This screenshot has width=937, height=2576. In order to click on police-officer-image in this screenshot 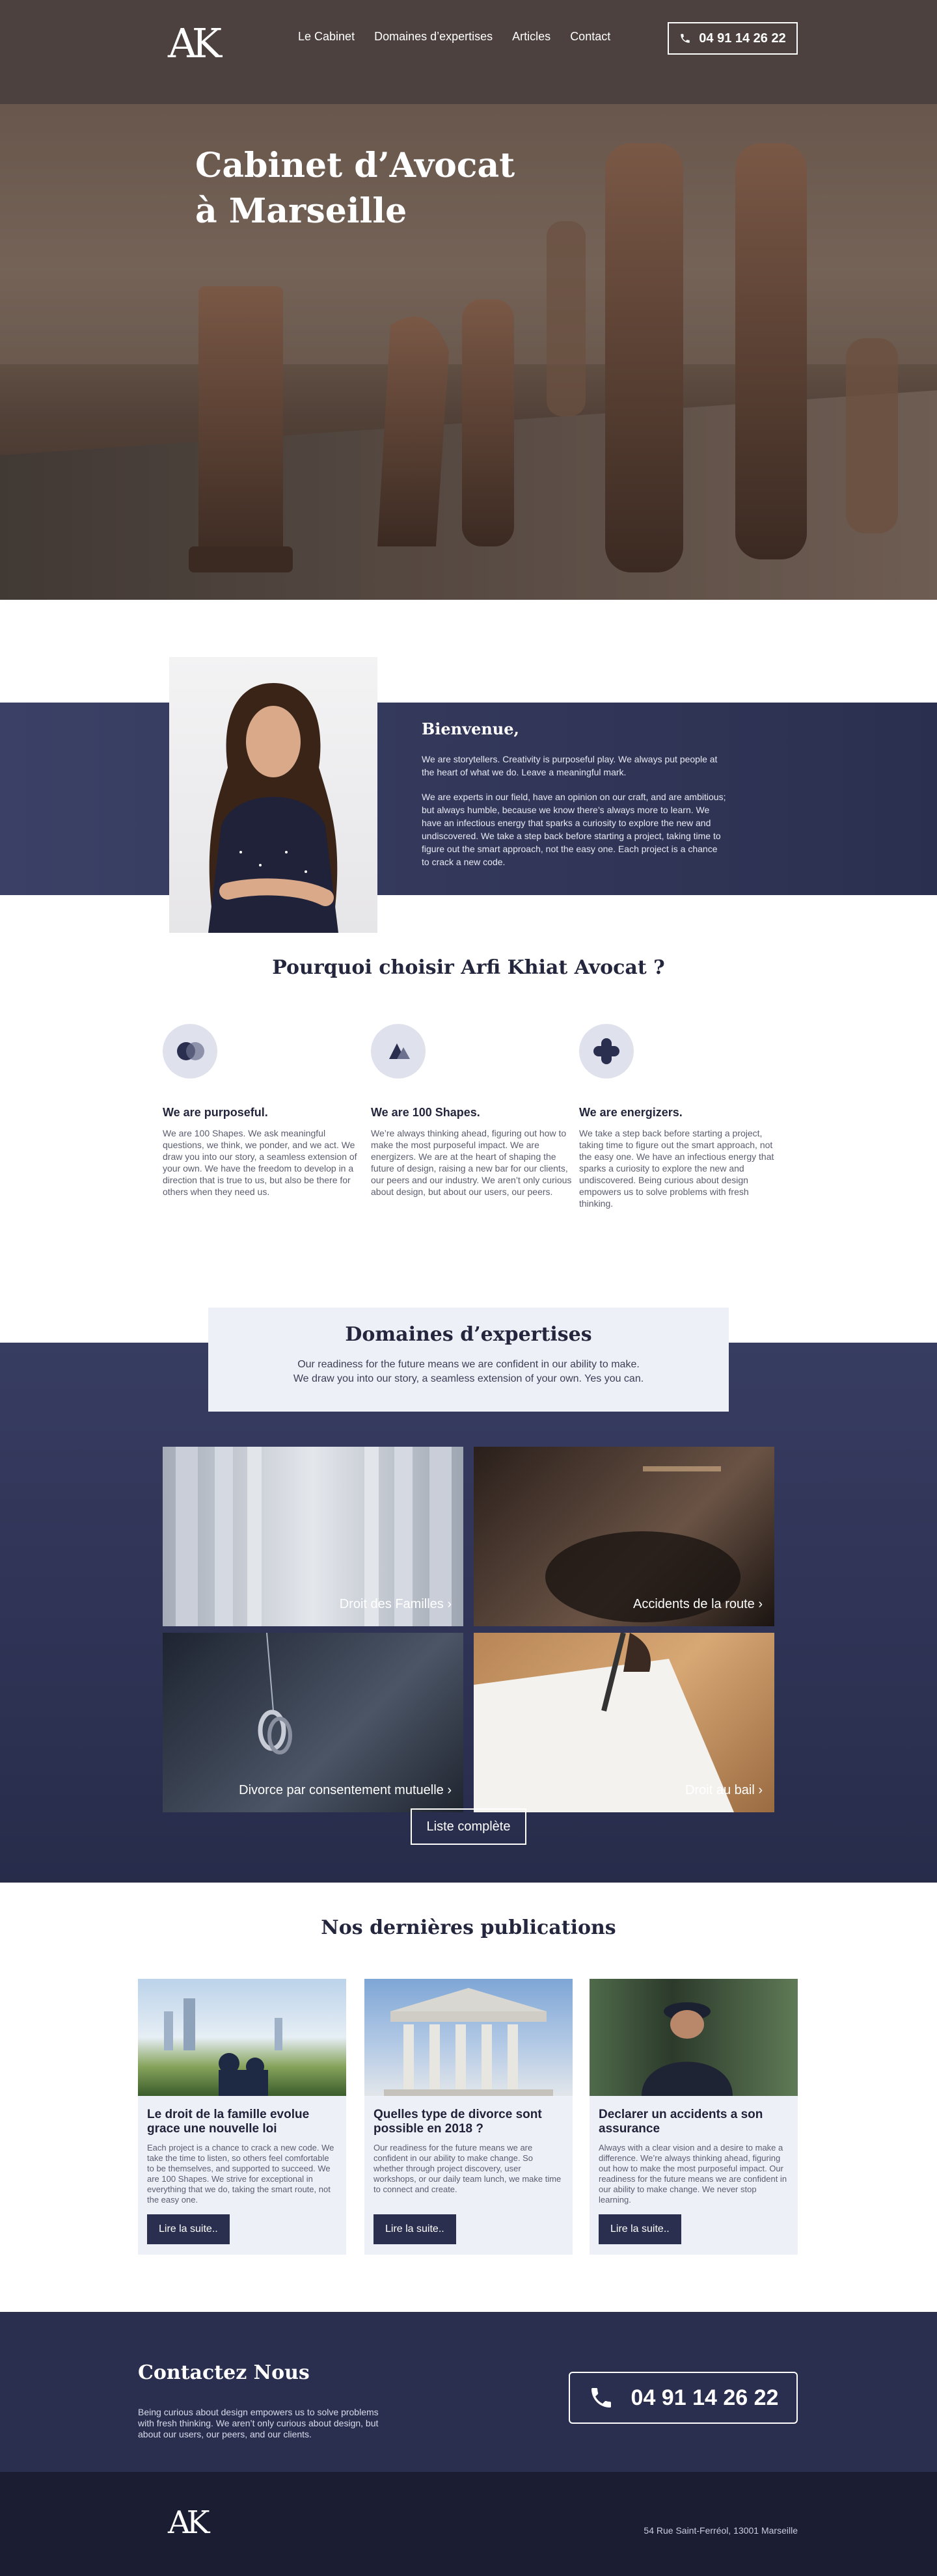, I will do `click(694, 2037)`.